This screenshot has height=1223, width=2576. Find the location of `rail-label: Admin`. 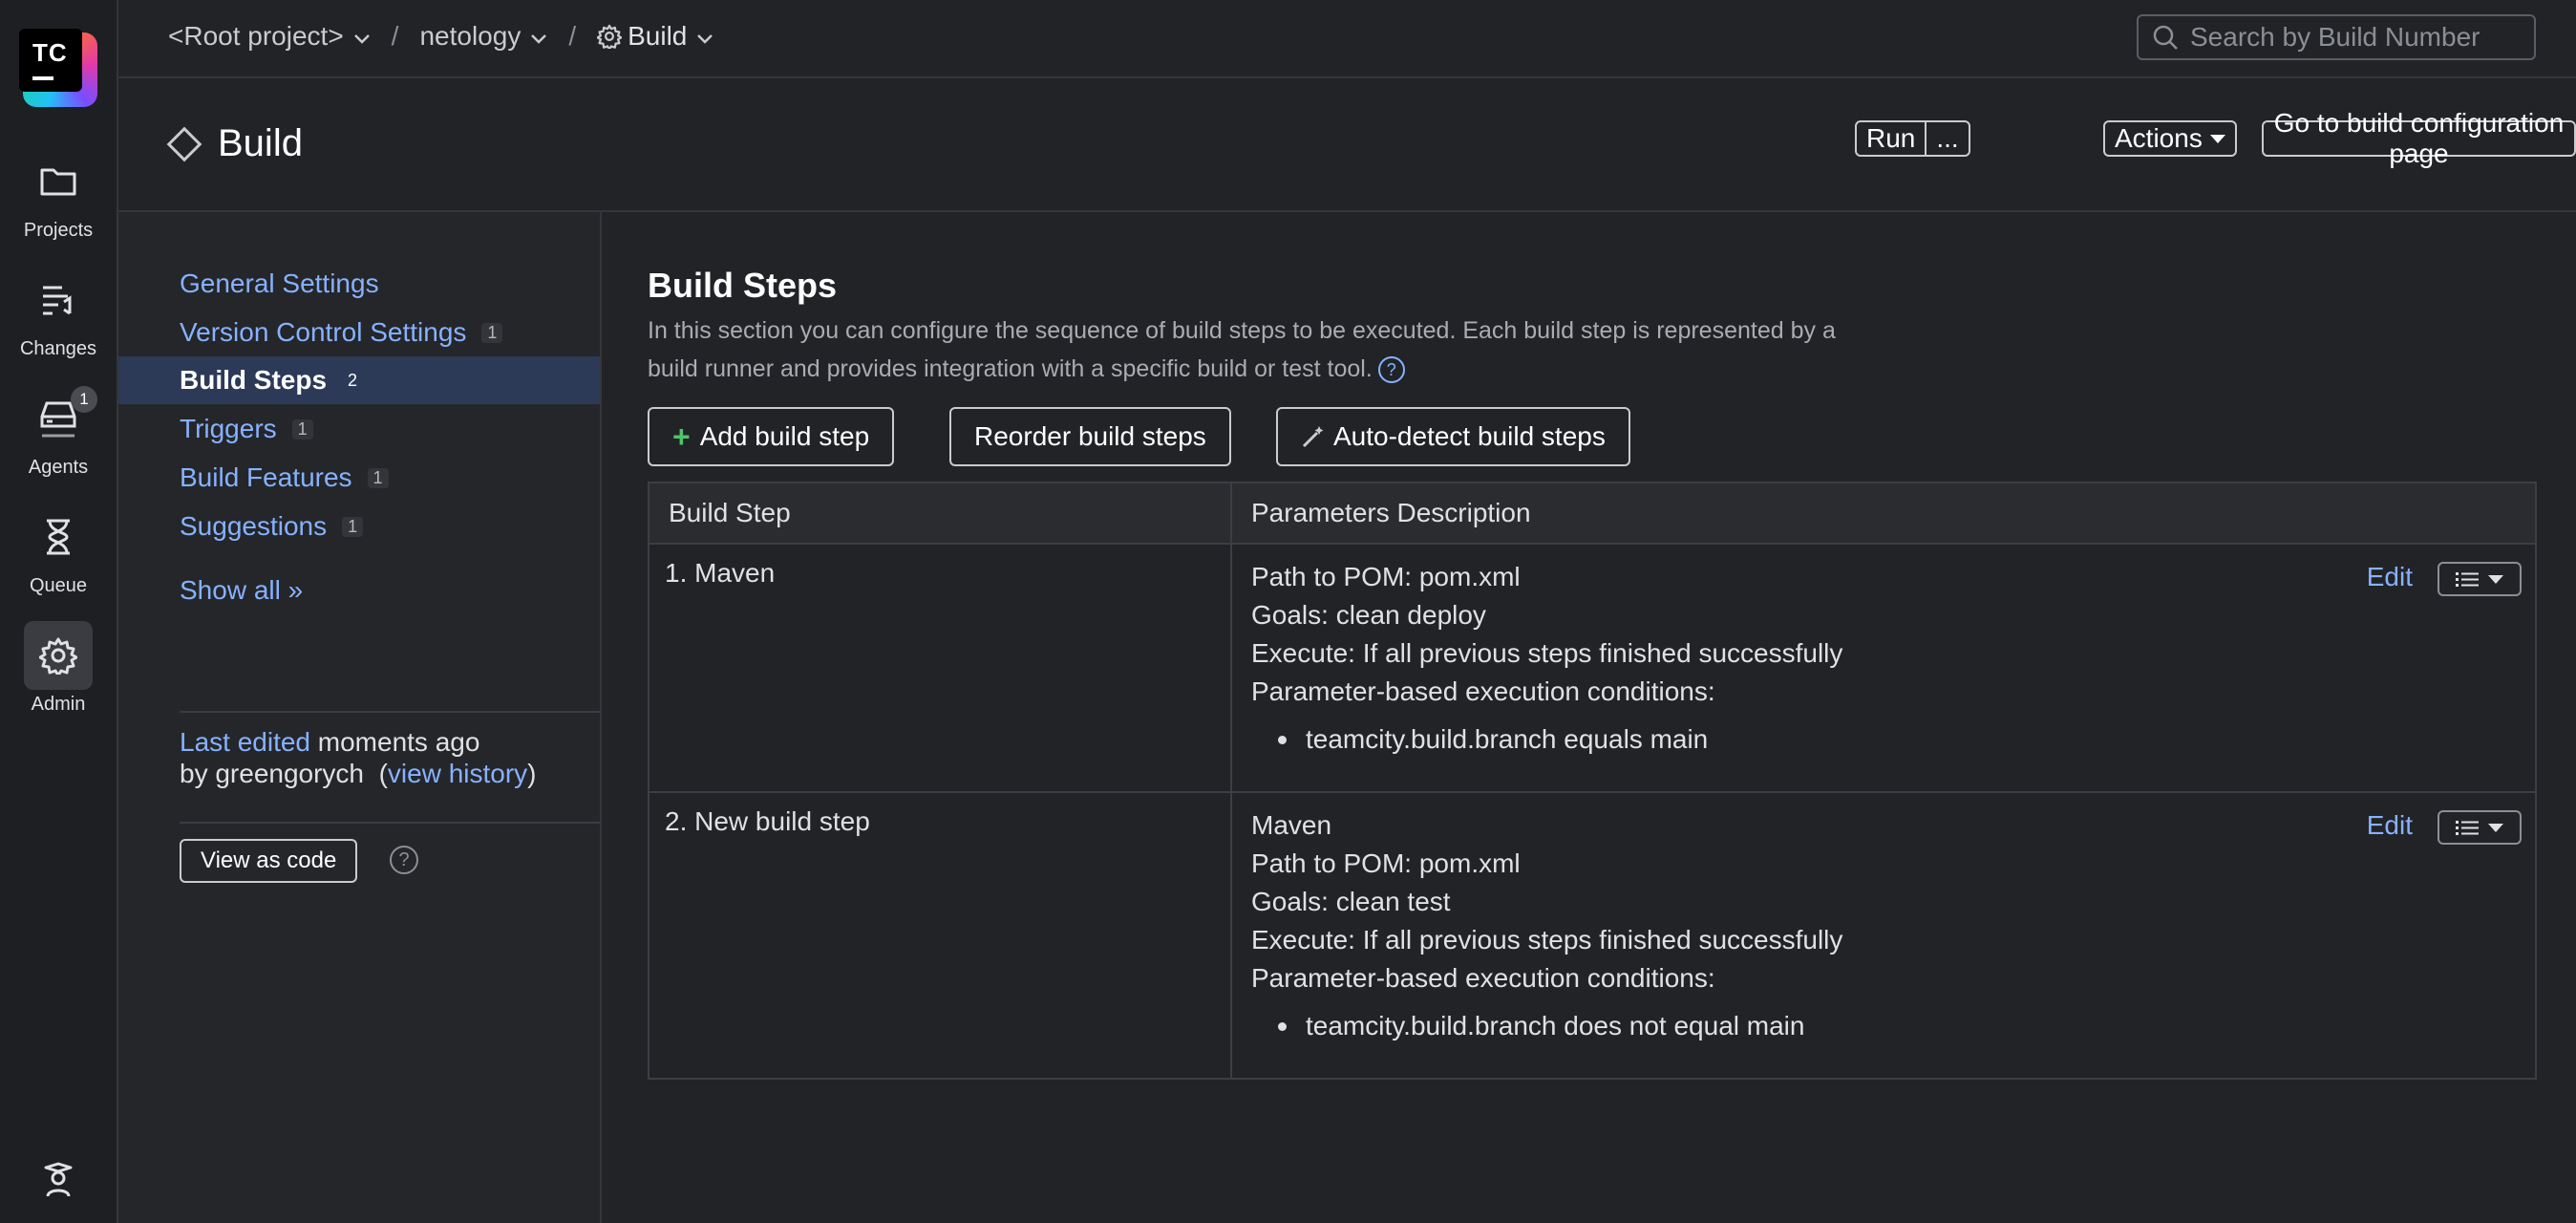

rail-label: Admin is located at coordinates (58, 704).